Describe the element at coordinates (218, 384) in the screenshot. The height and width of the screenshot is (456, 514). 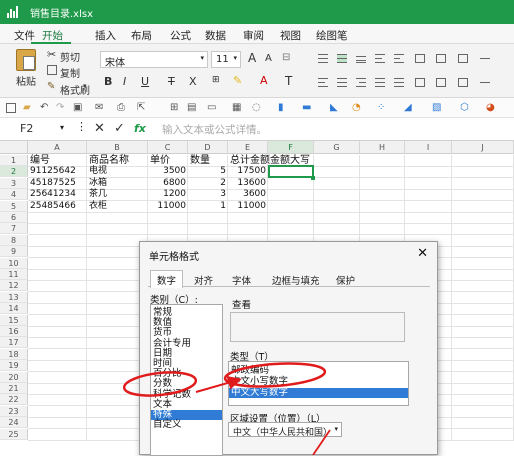
I see `annotation-arrow` at that location.